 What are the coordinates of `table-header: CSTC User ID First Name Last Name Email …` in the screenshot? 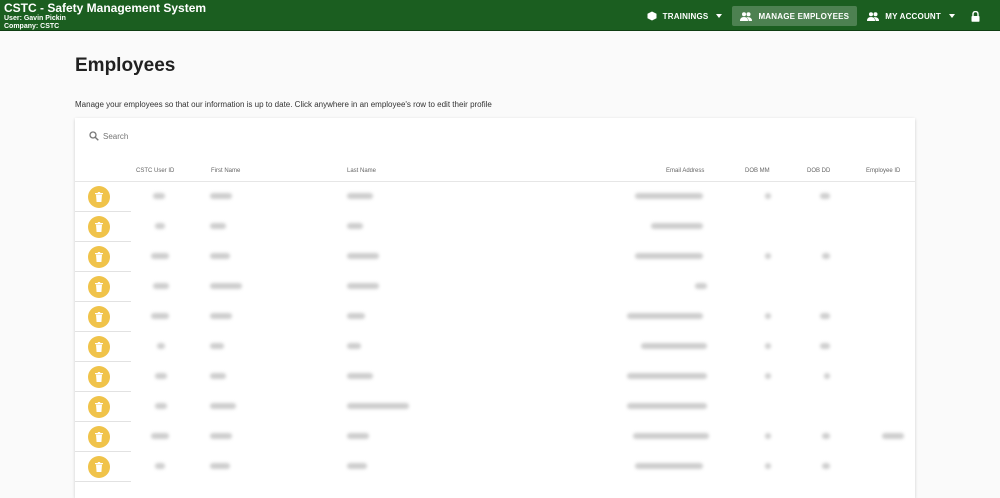 It's located at (495, 172).